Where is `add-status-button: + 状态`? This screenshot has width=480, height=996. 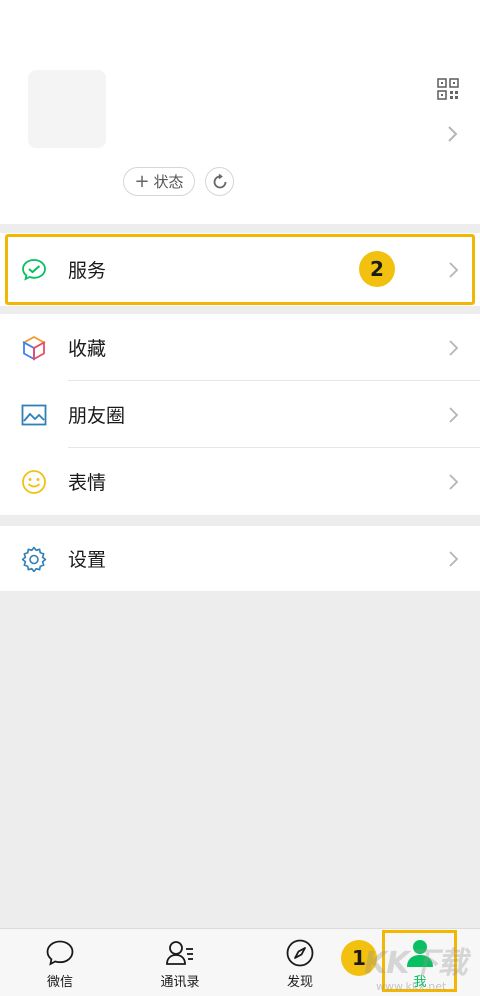 add-status-button: + 状态 is located at coordinates (159, 181).